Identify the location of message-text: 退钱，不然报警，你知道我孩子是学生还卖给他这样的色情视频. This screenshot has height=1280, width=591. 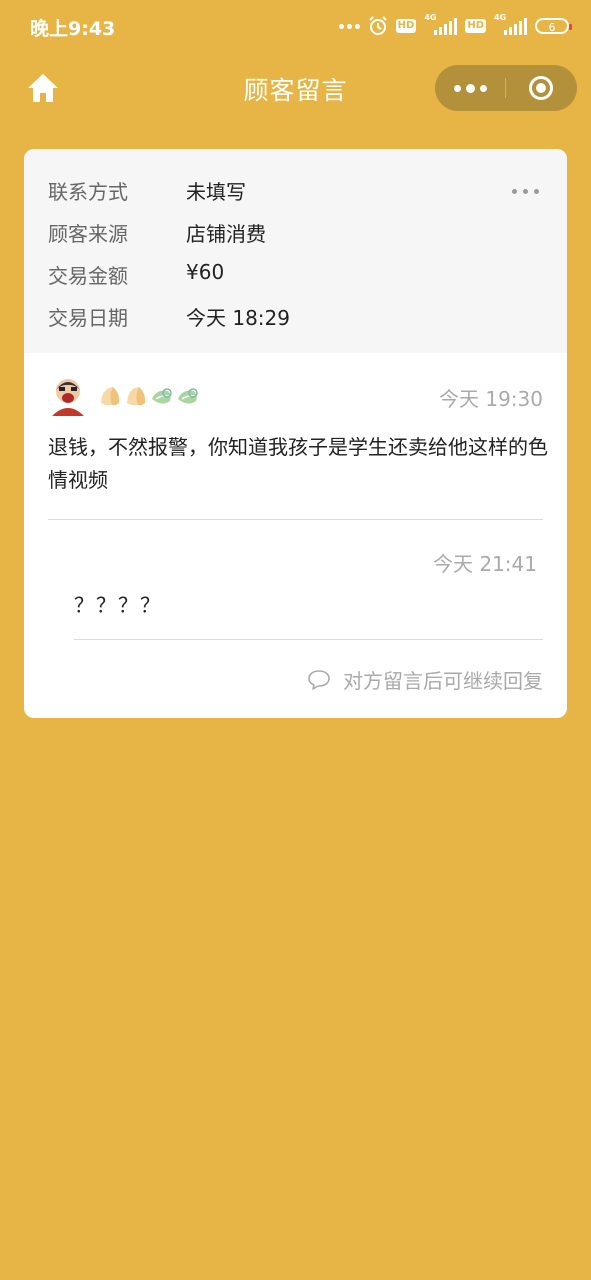
(298, 463).